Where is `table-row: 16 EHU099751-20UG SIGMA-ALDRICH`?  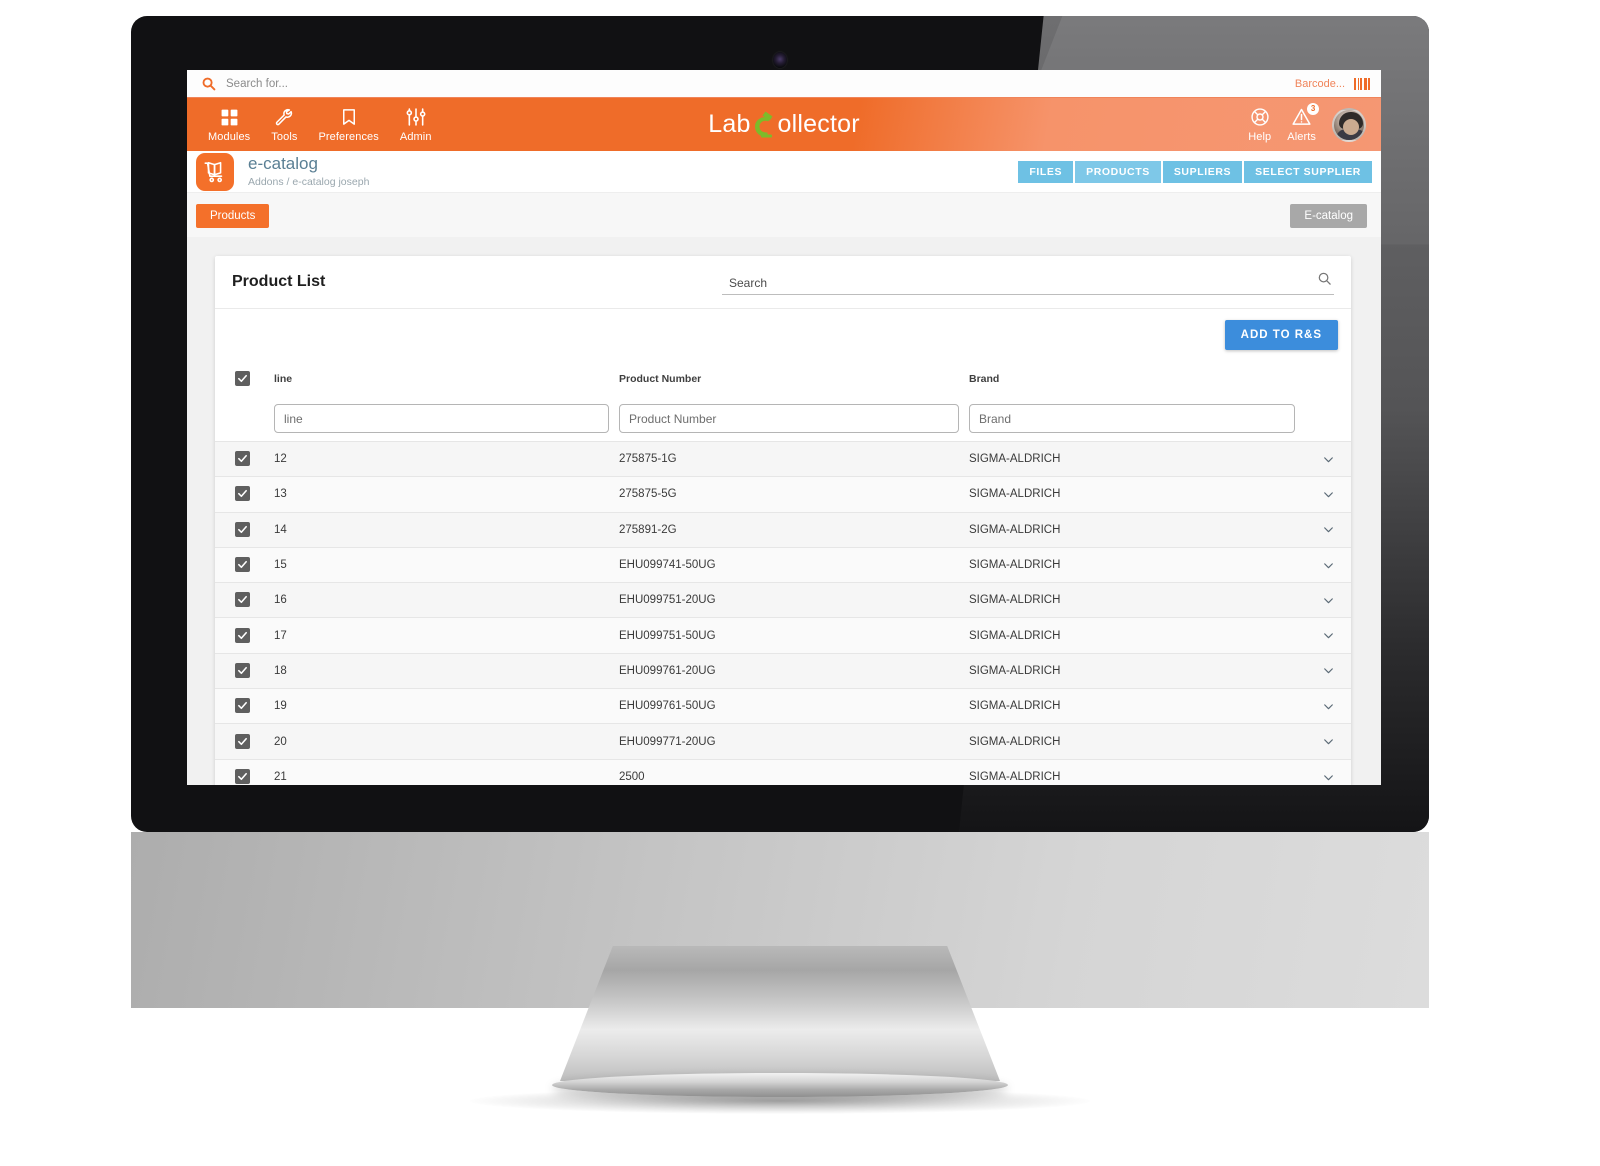 table-row: 16 EHU099751-20UG SIGMA-ALDRICH is located at coordinates (783, 600).